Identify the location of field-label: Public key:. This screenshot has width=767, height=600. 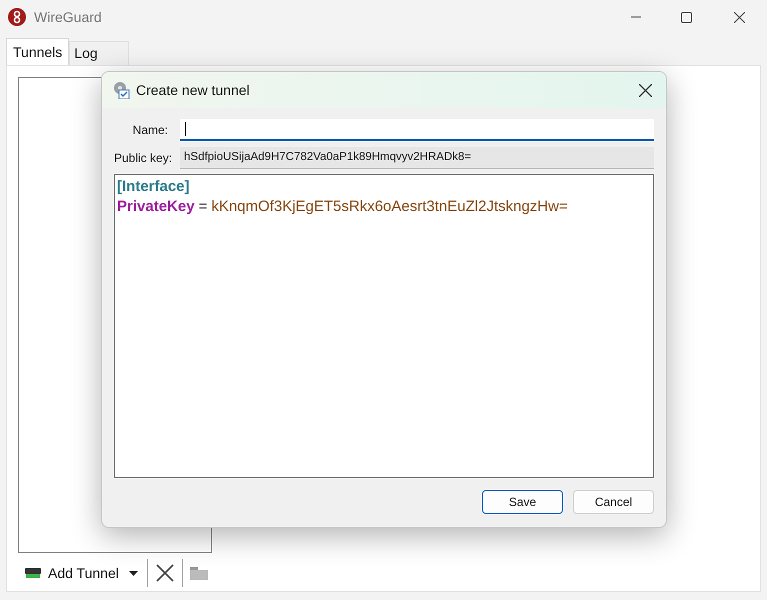
(144, 158).